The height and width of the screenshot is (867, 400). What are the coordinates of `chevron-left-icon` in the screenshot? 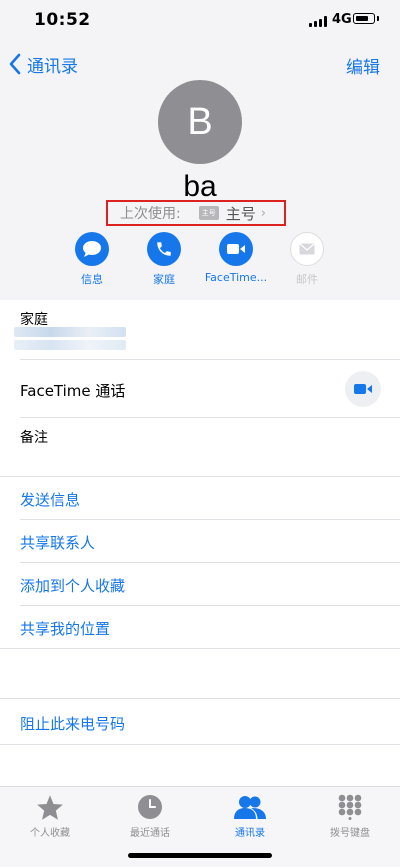 It's located at (15, 64).